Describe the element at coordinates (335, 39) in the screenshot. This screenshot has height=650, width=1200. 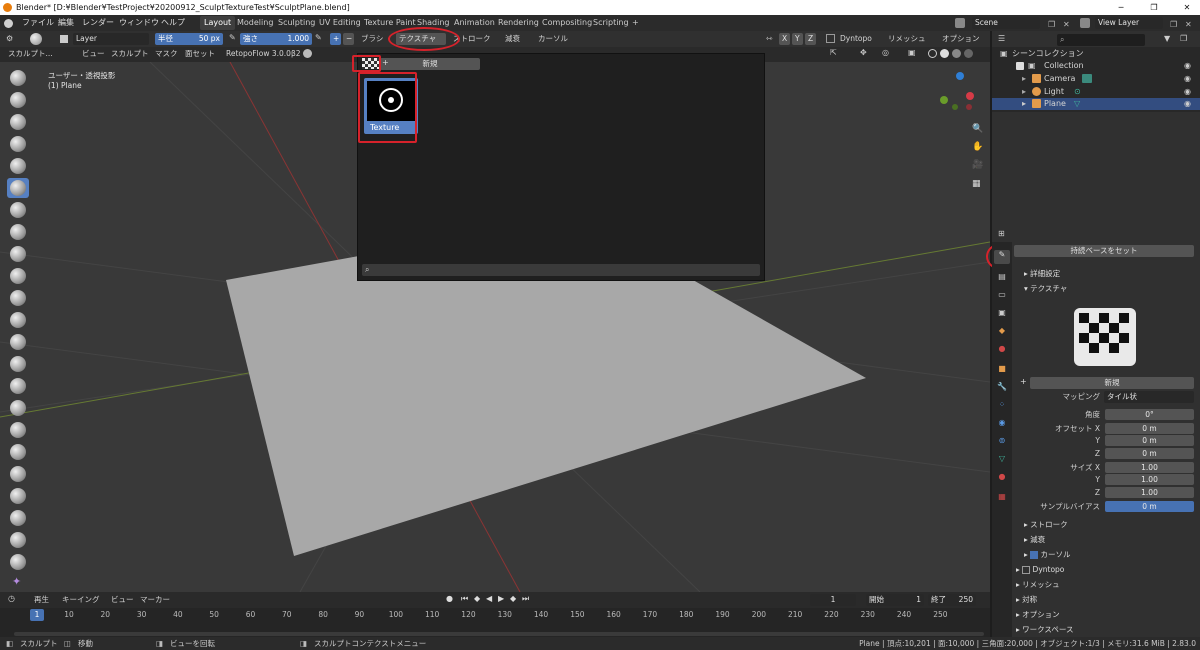
I see `direction-add-button: +` at that location.